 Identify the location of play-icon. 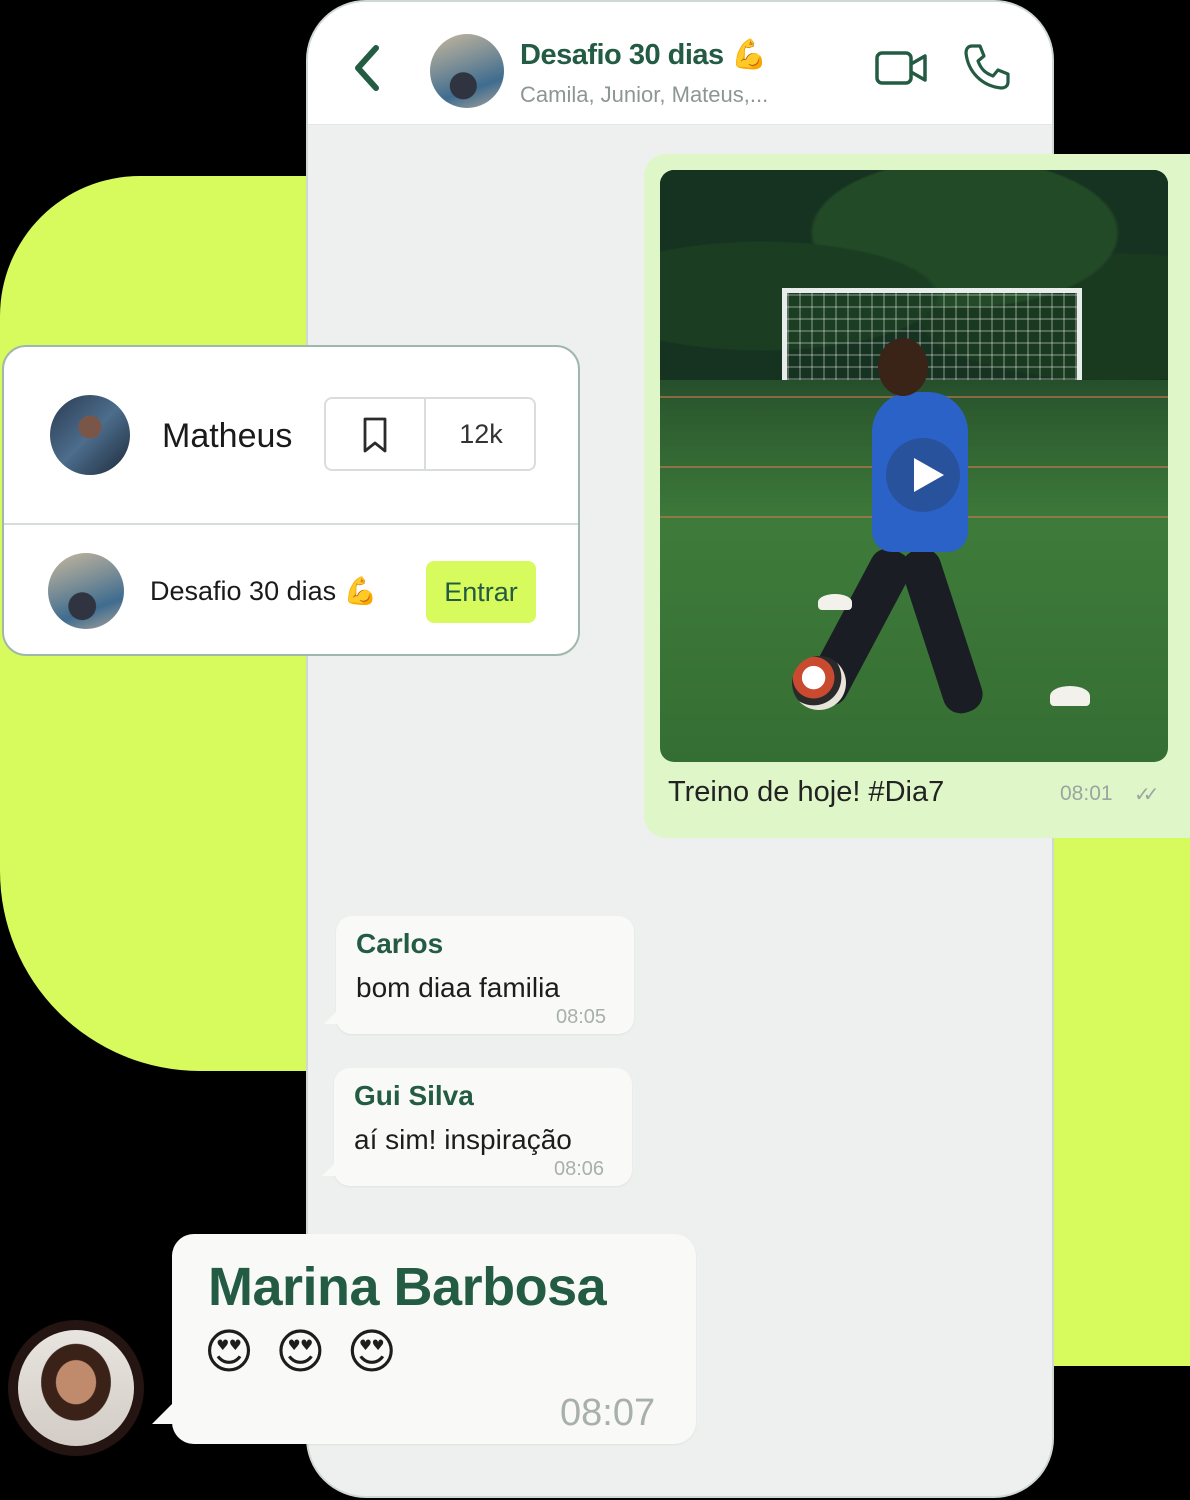
(923, 475).